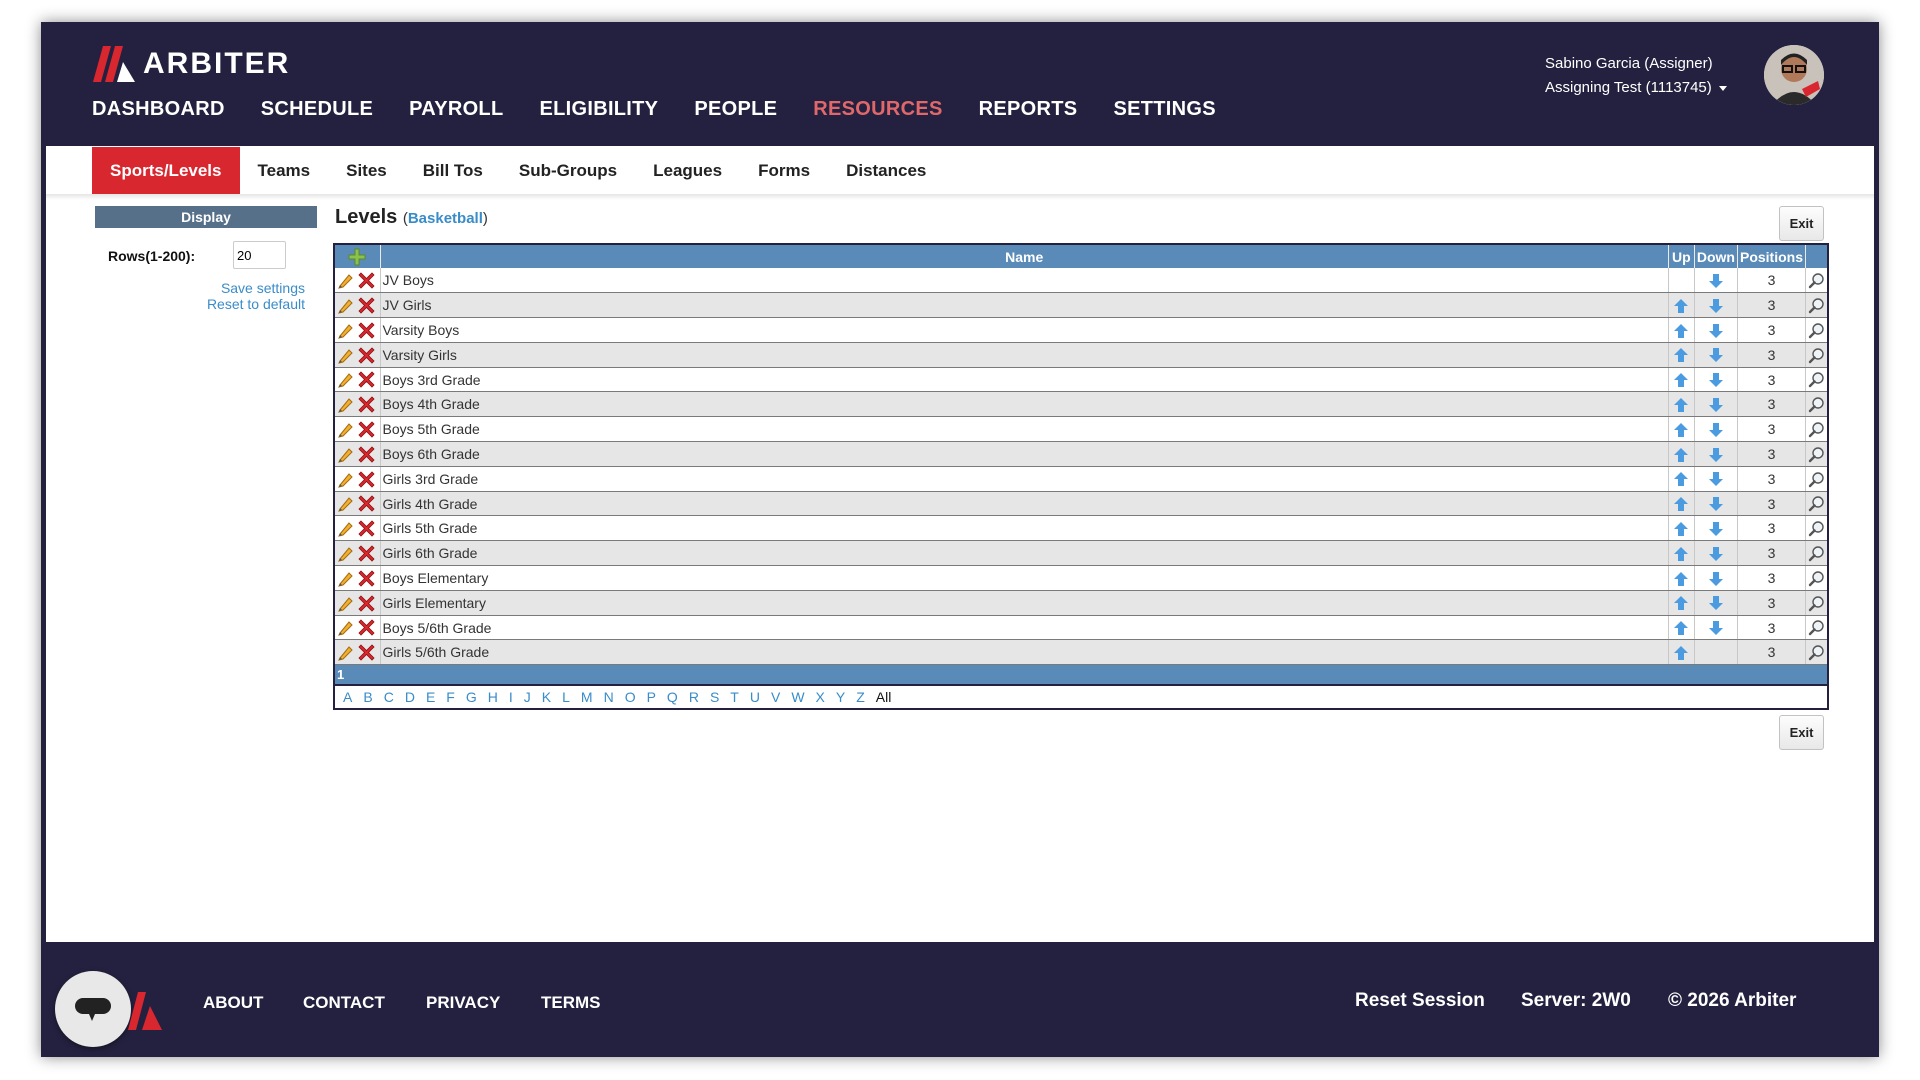  Describe the element at coordinates (158, 109) in the screenshot. I see `nav-dashboard: DASHBOARD` at that location.